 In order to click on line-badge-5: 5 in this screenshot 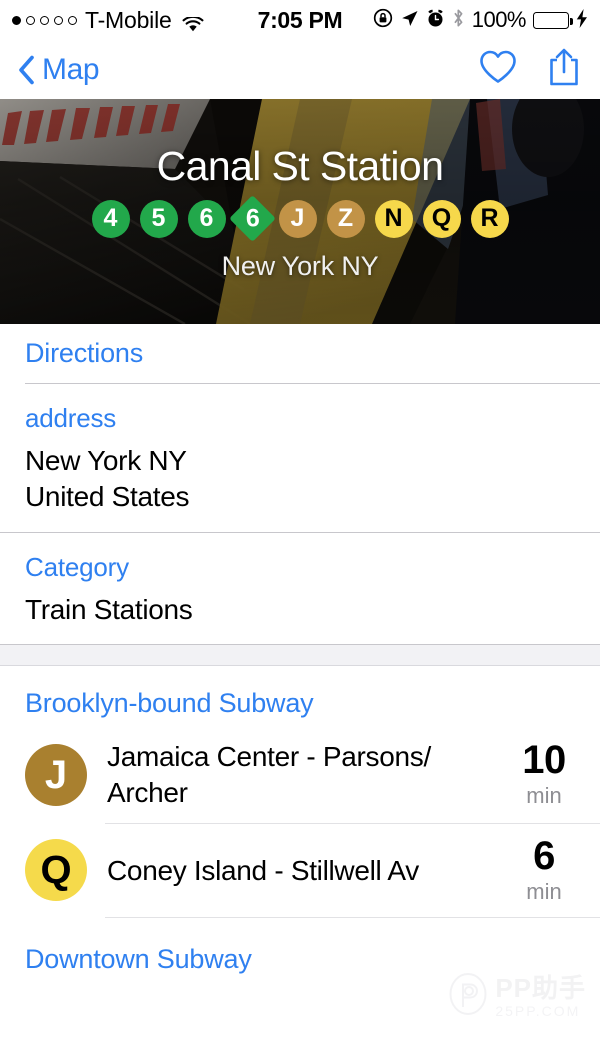, I will do `click(158, 218)`.